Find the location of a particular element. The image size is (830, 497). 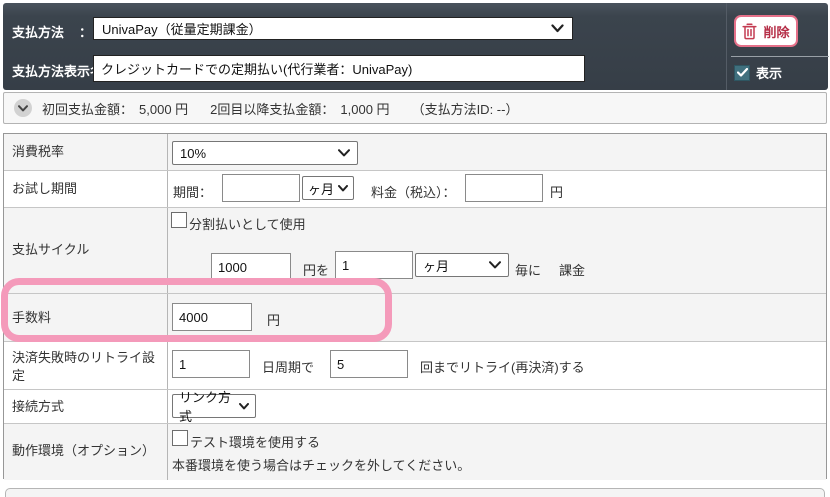

payment-method-select-value: UnivaPay（従量定期課金） is located at coordinates (182, 29).